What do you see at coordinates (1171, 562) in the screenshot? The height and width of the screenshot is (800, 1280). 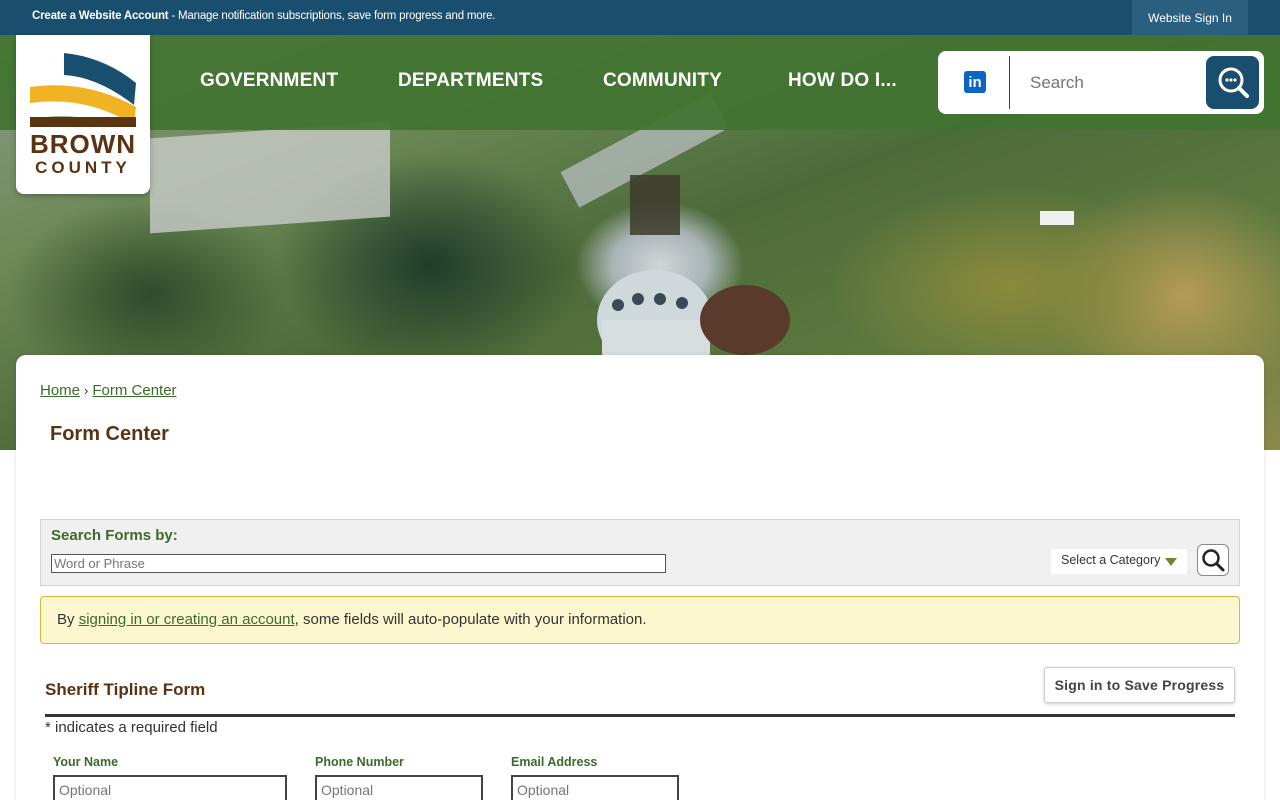 I see `dropdown-arrow-icon` at bounding box center [1171, 562].